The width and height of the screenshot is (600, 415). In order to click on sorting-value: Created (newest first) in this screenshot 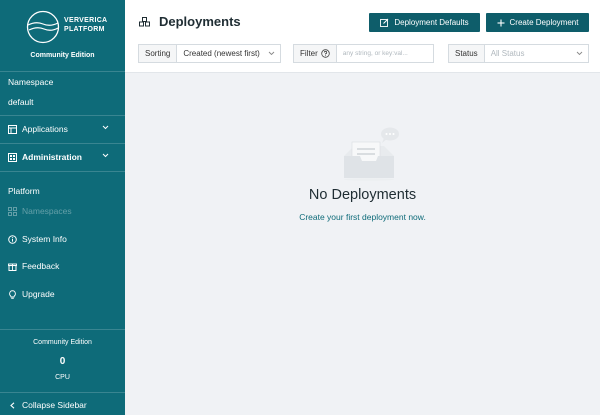, I will do `click(221, 53)`.